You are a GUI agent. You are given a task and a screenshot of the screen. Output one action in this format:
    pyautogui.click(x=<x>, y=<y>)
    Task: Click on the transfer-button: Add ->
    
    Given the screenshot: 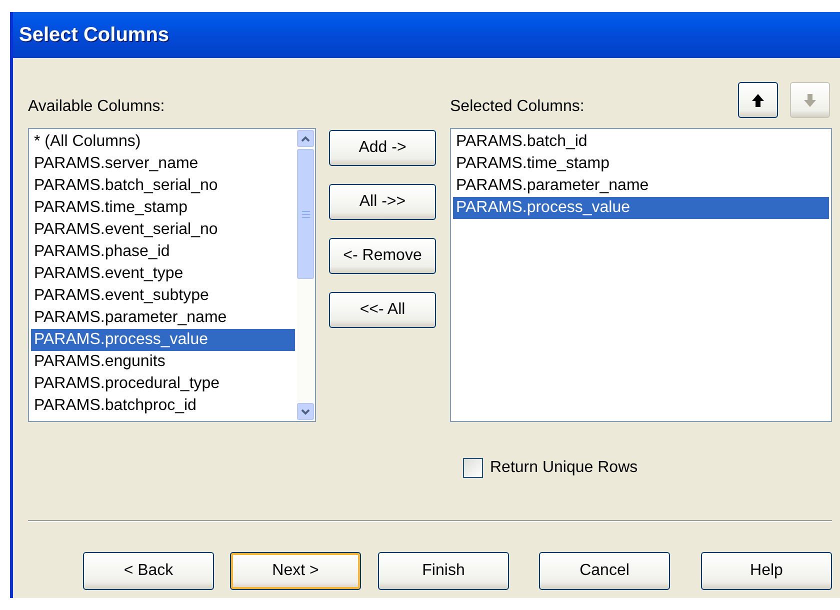 What is the action you would take?
    pyautogui.click(x=382, y=148)
    